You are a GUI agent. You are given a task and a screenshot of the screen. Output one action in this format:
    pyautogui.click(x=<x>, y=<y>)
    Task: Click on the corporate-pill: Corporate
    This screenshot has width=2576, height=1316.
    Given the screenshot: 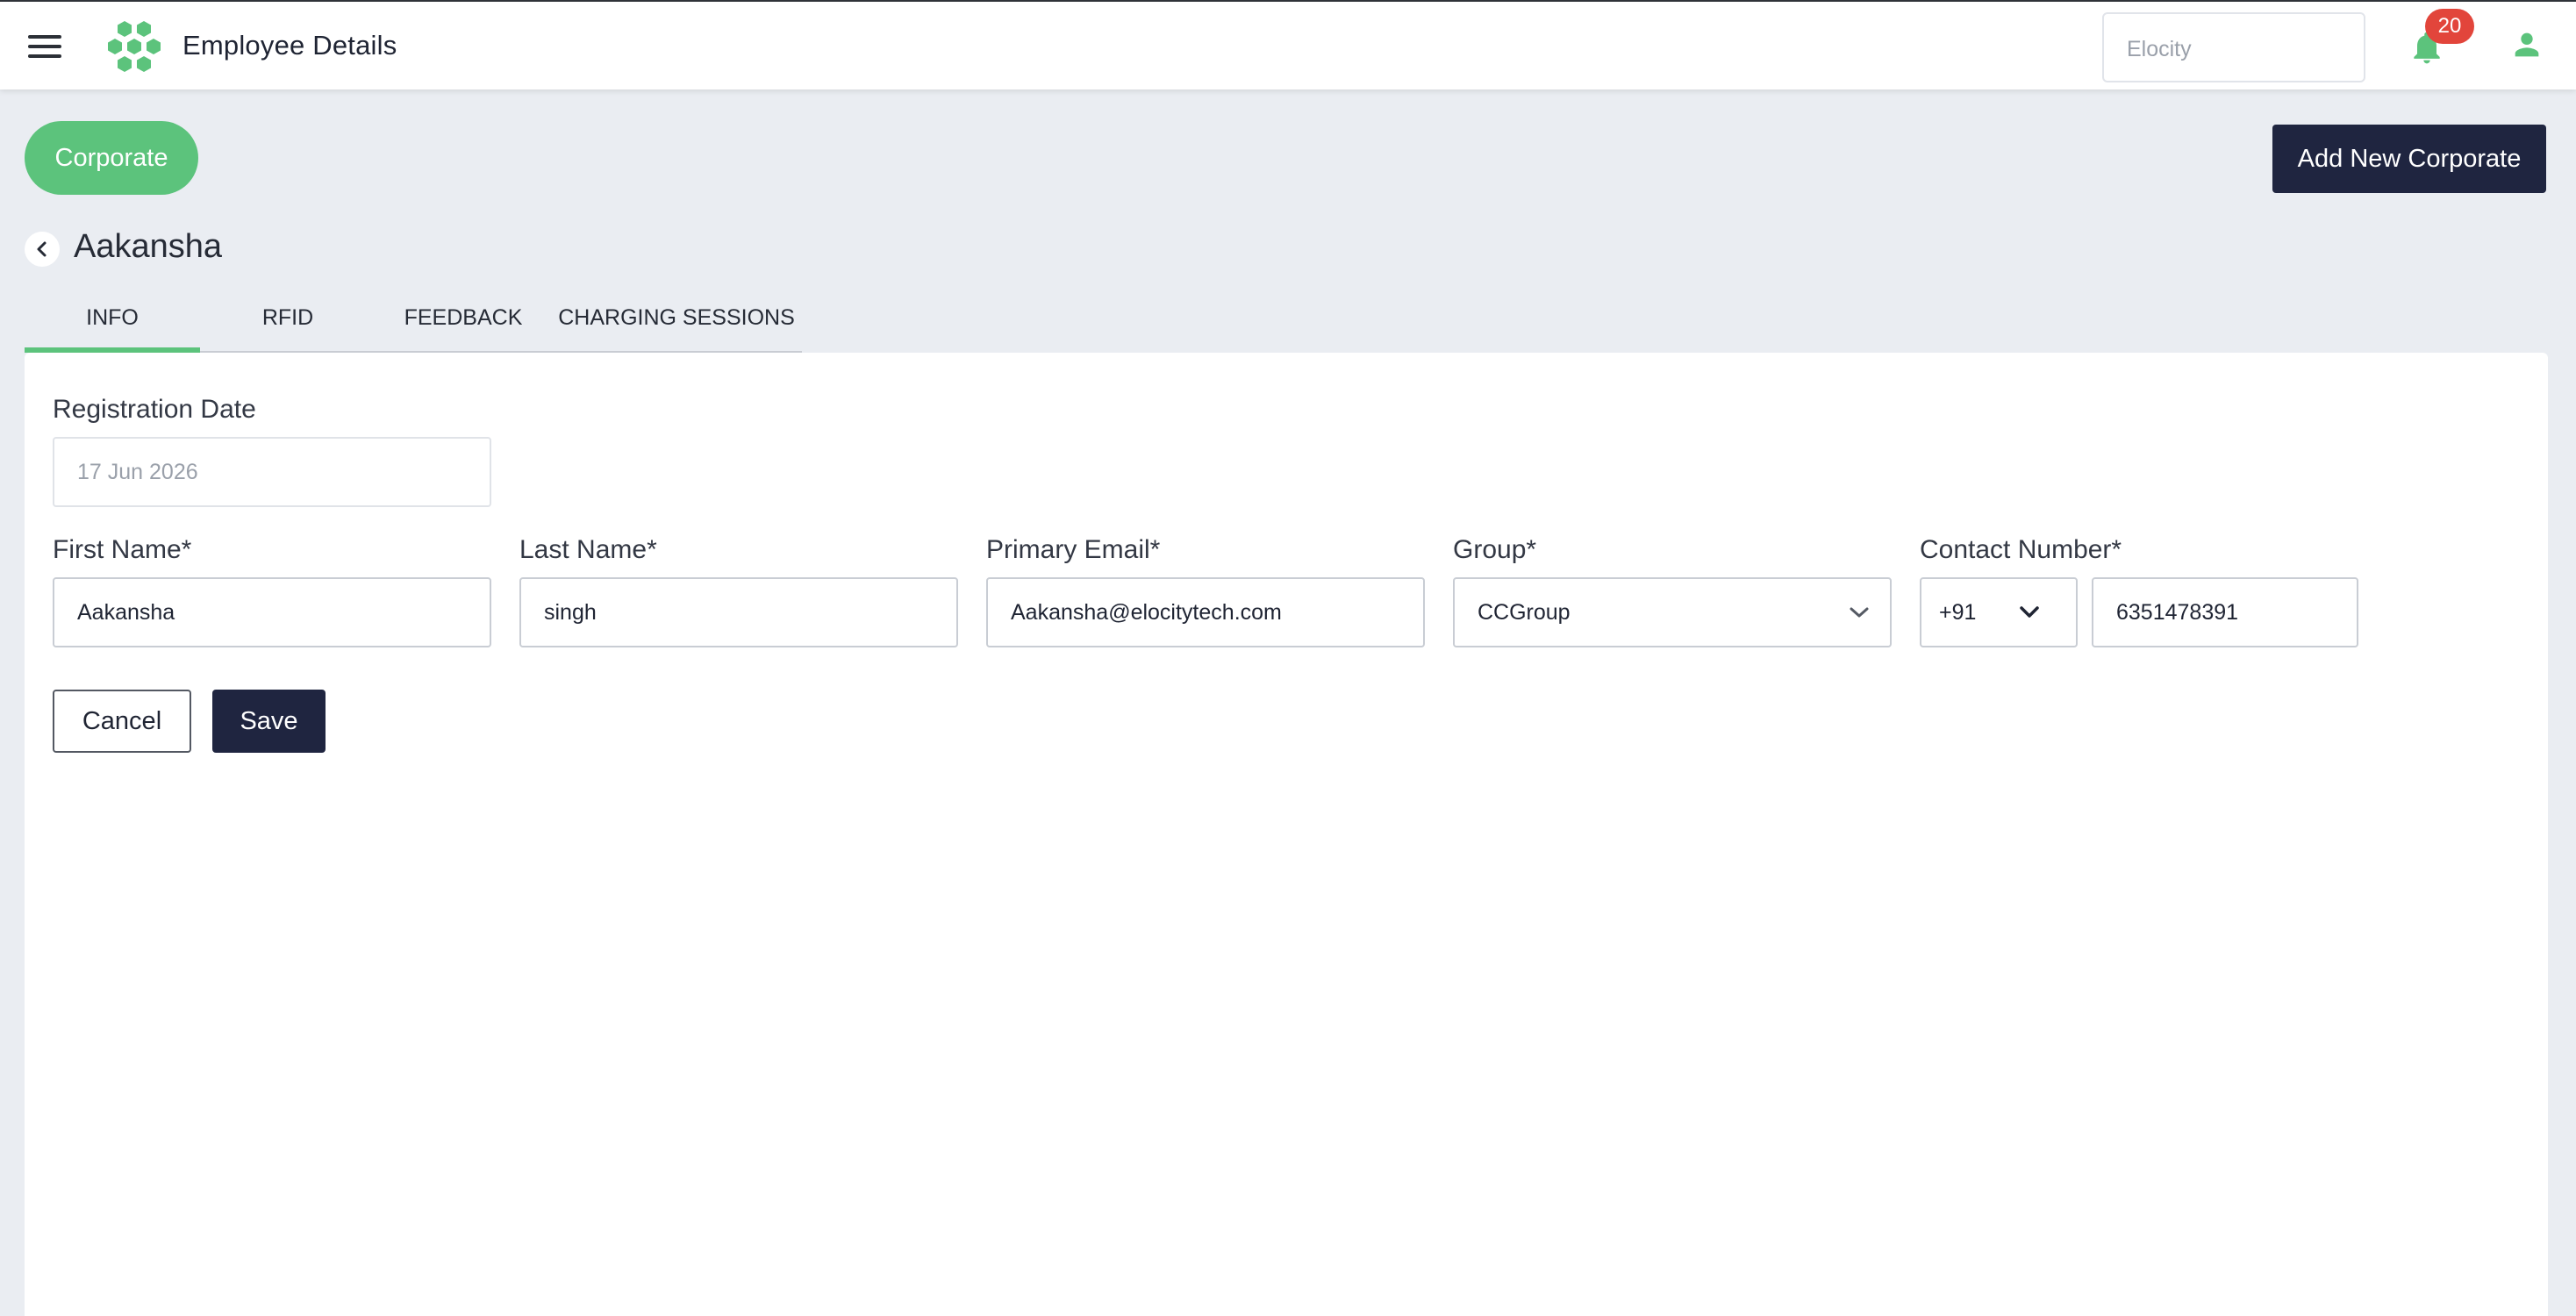 What is the action you would take?
    pyautogui.click(x=111, y=158)
    